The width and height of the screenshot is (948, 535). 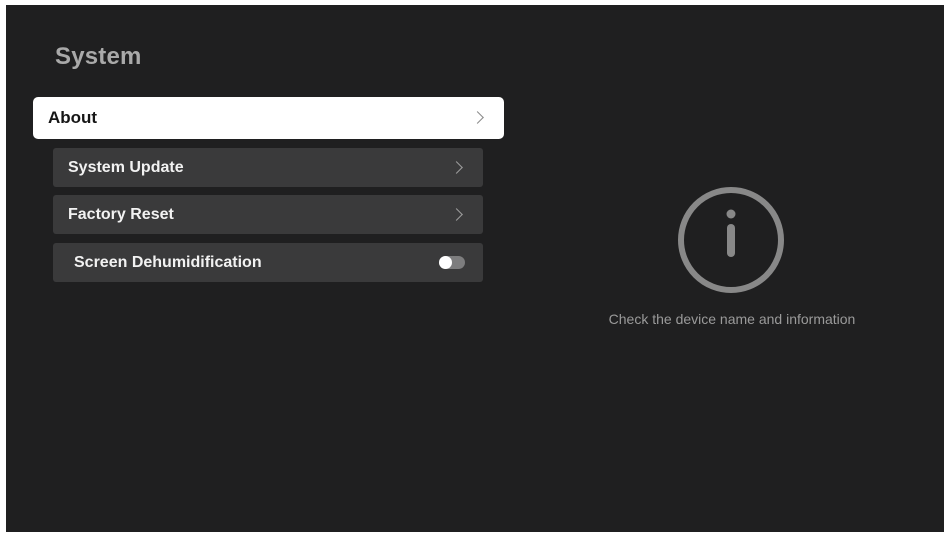 What do you see at coordinates (121, 214) in the screenshot?
I see `menu-item-label: Factory Reset` at bounding box center [121, 214].